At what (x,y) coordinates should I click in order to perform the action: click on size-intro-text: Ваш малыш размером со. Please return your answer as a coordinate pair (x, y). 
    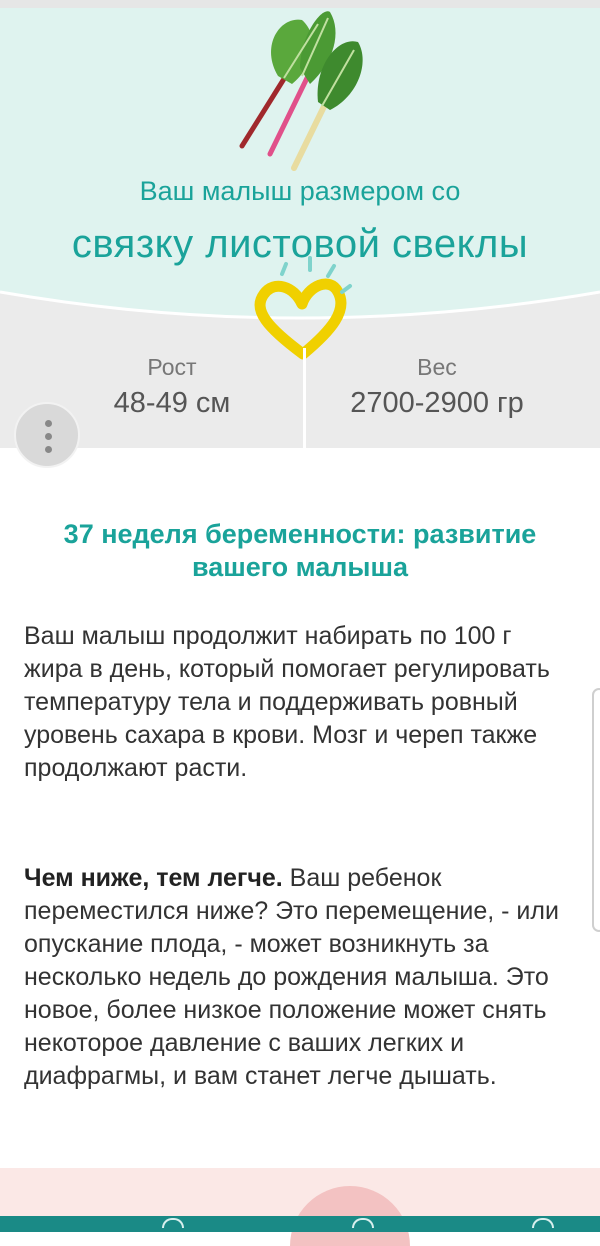
    Looking at the image, I should click on (300, 191).